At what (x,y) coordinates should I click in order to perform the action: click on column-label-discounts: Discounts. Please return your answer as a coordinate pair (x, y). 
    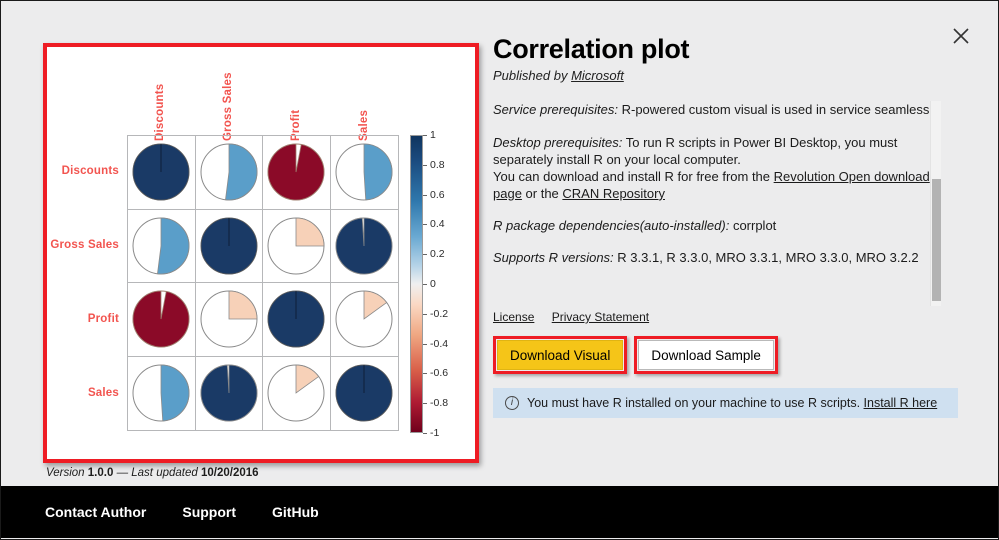
    Looking at the image, I should click on (160, 112).